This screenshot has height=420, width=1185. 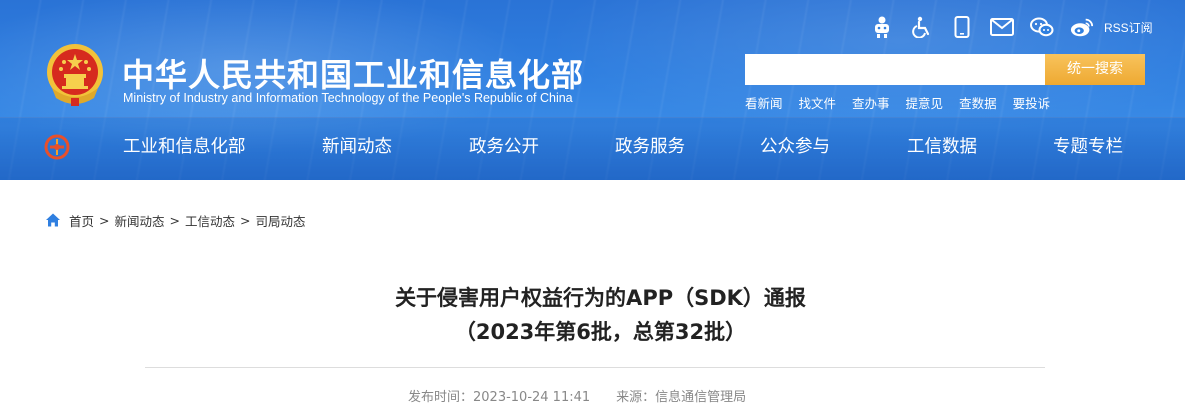 I want to click on nav-item-public-participation: 公众参与, so click(x=795, y=145).